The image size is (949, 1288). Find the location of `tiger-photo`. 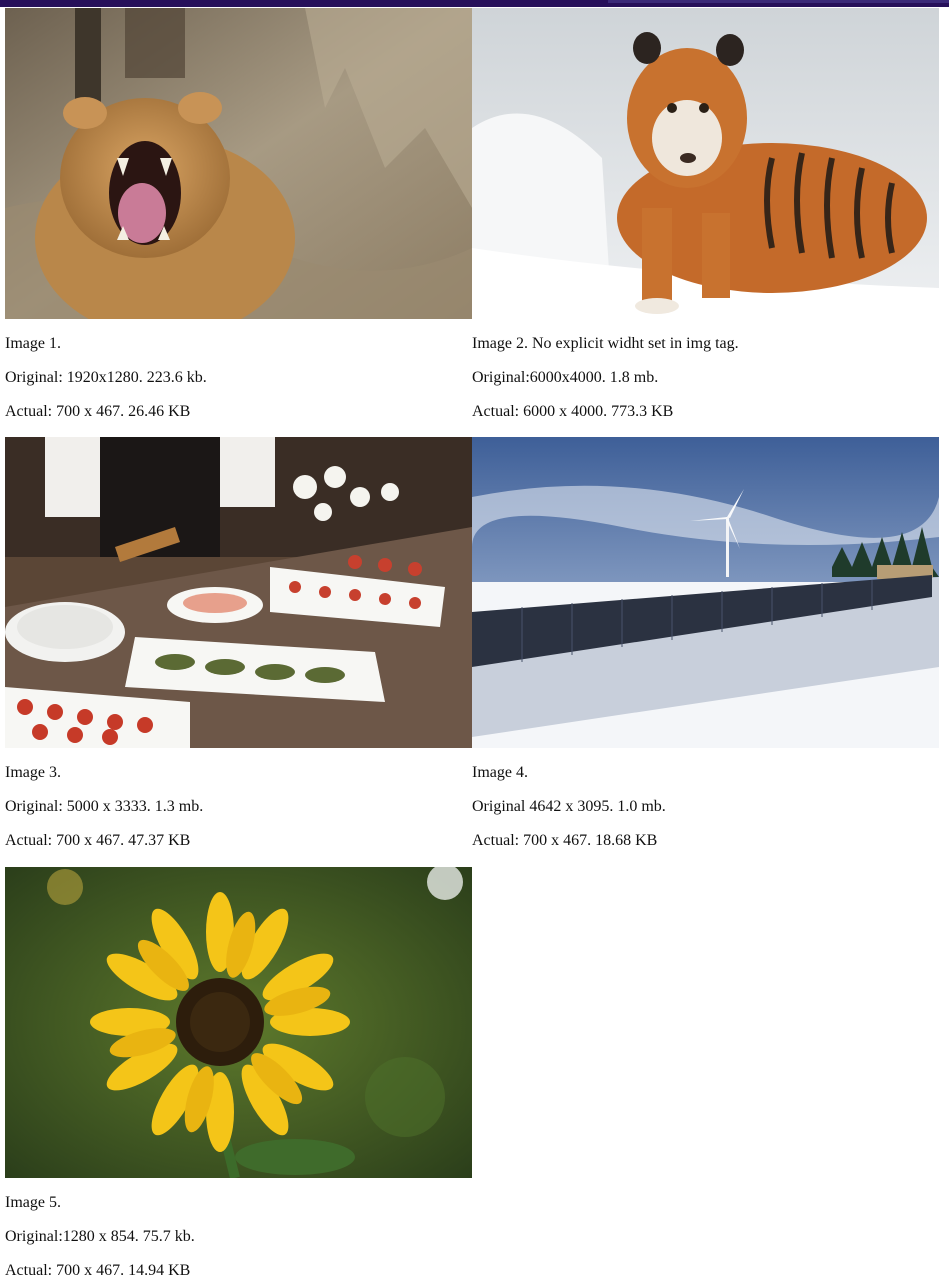

tiger-photo is located at coordinates (705, 163).